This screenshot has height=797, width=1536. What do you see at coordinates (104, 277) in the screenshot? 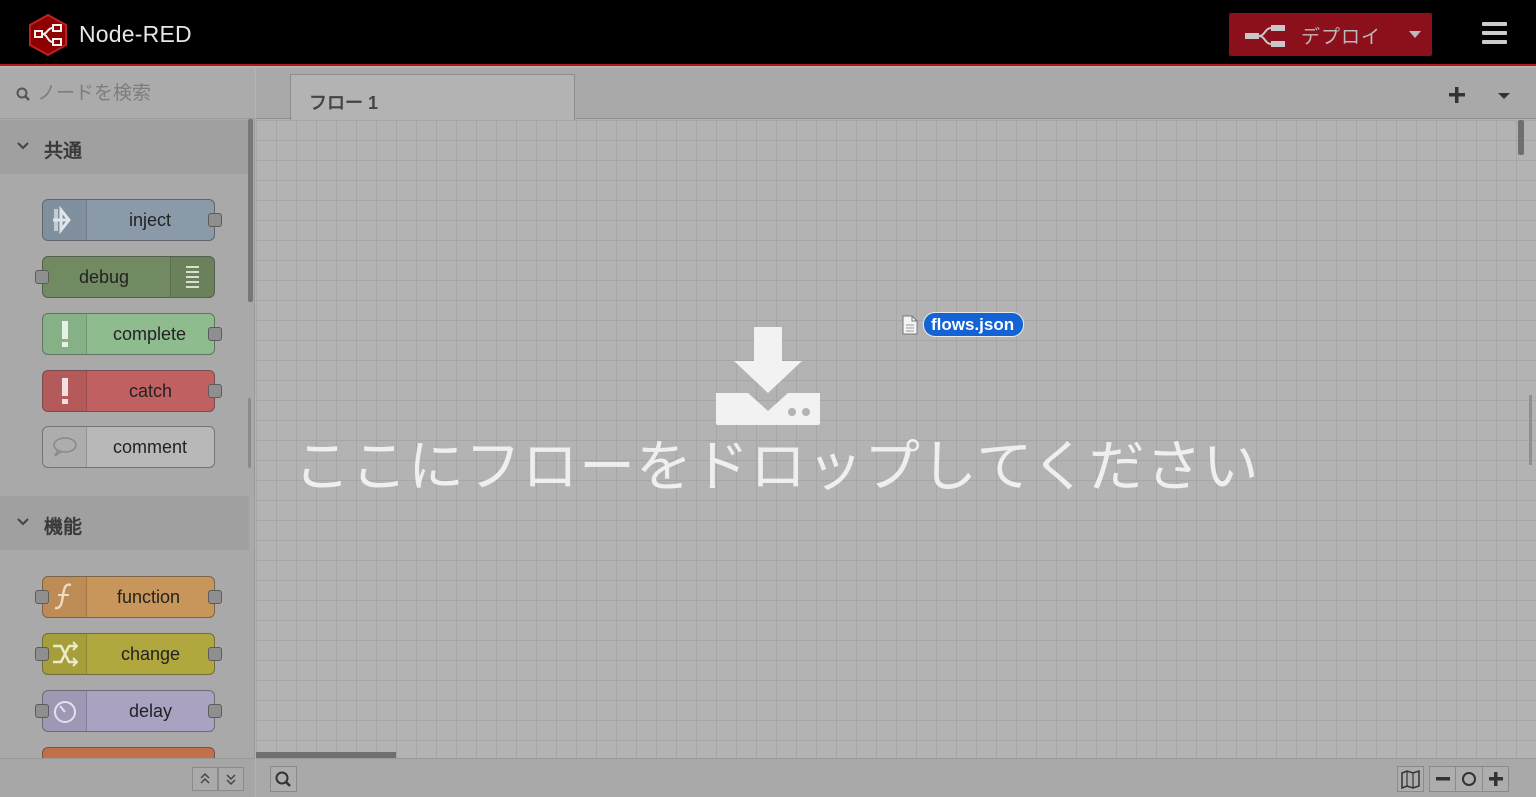
I see `node-label: debug` at bounding box center [104, 277].